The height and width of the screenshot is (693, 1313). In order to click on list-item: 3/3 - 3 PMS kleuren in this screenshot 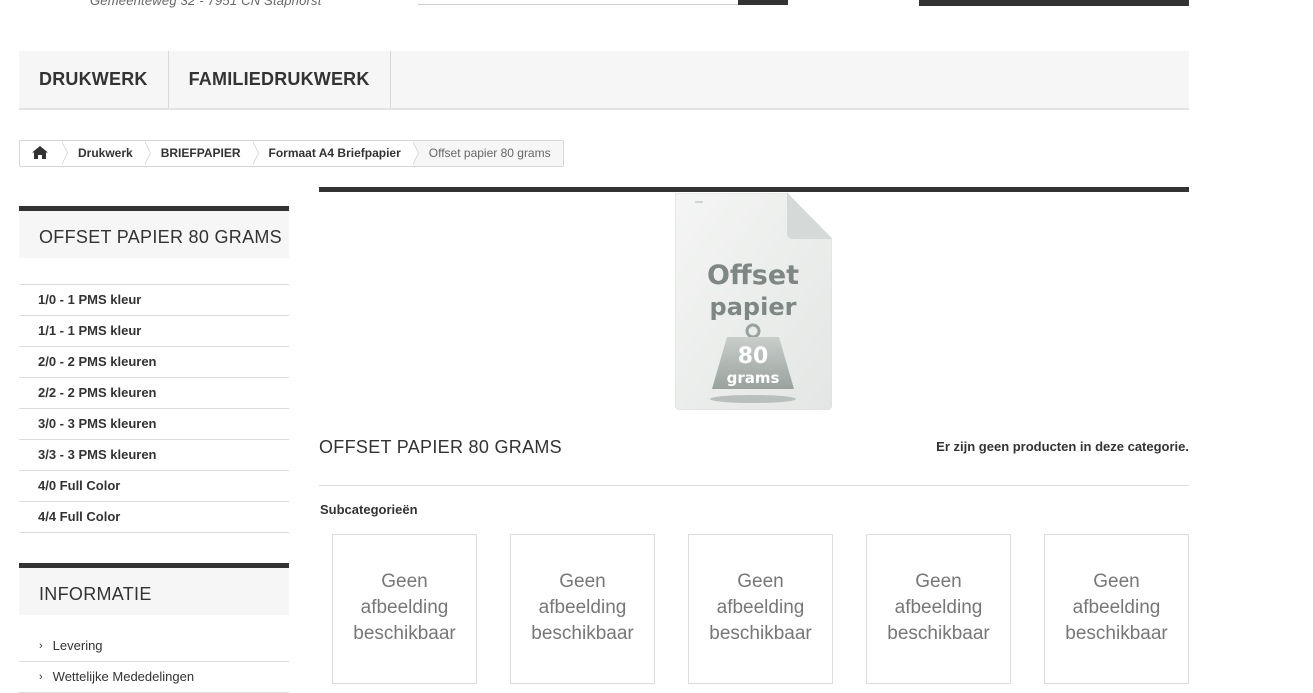, I will do `click(154, 455)`.